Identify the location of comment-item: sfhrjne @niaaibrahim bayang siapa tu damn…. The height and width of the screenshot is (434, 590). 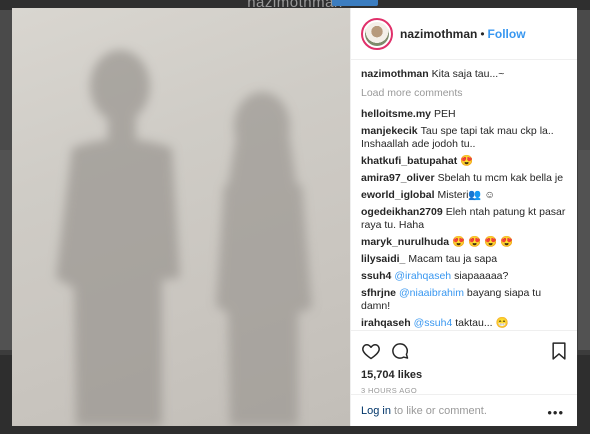
(463, 300).